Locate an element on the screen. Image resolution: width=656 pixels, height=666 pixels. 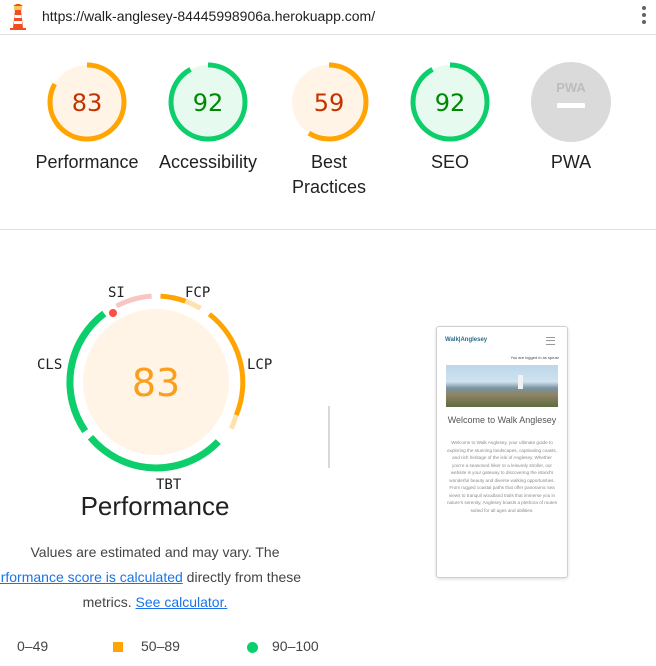
performance-big-score: 83 is located at coordinates (156, 383).